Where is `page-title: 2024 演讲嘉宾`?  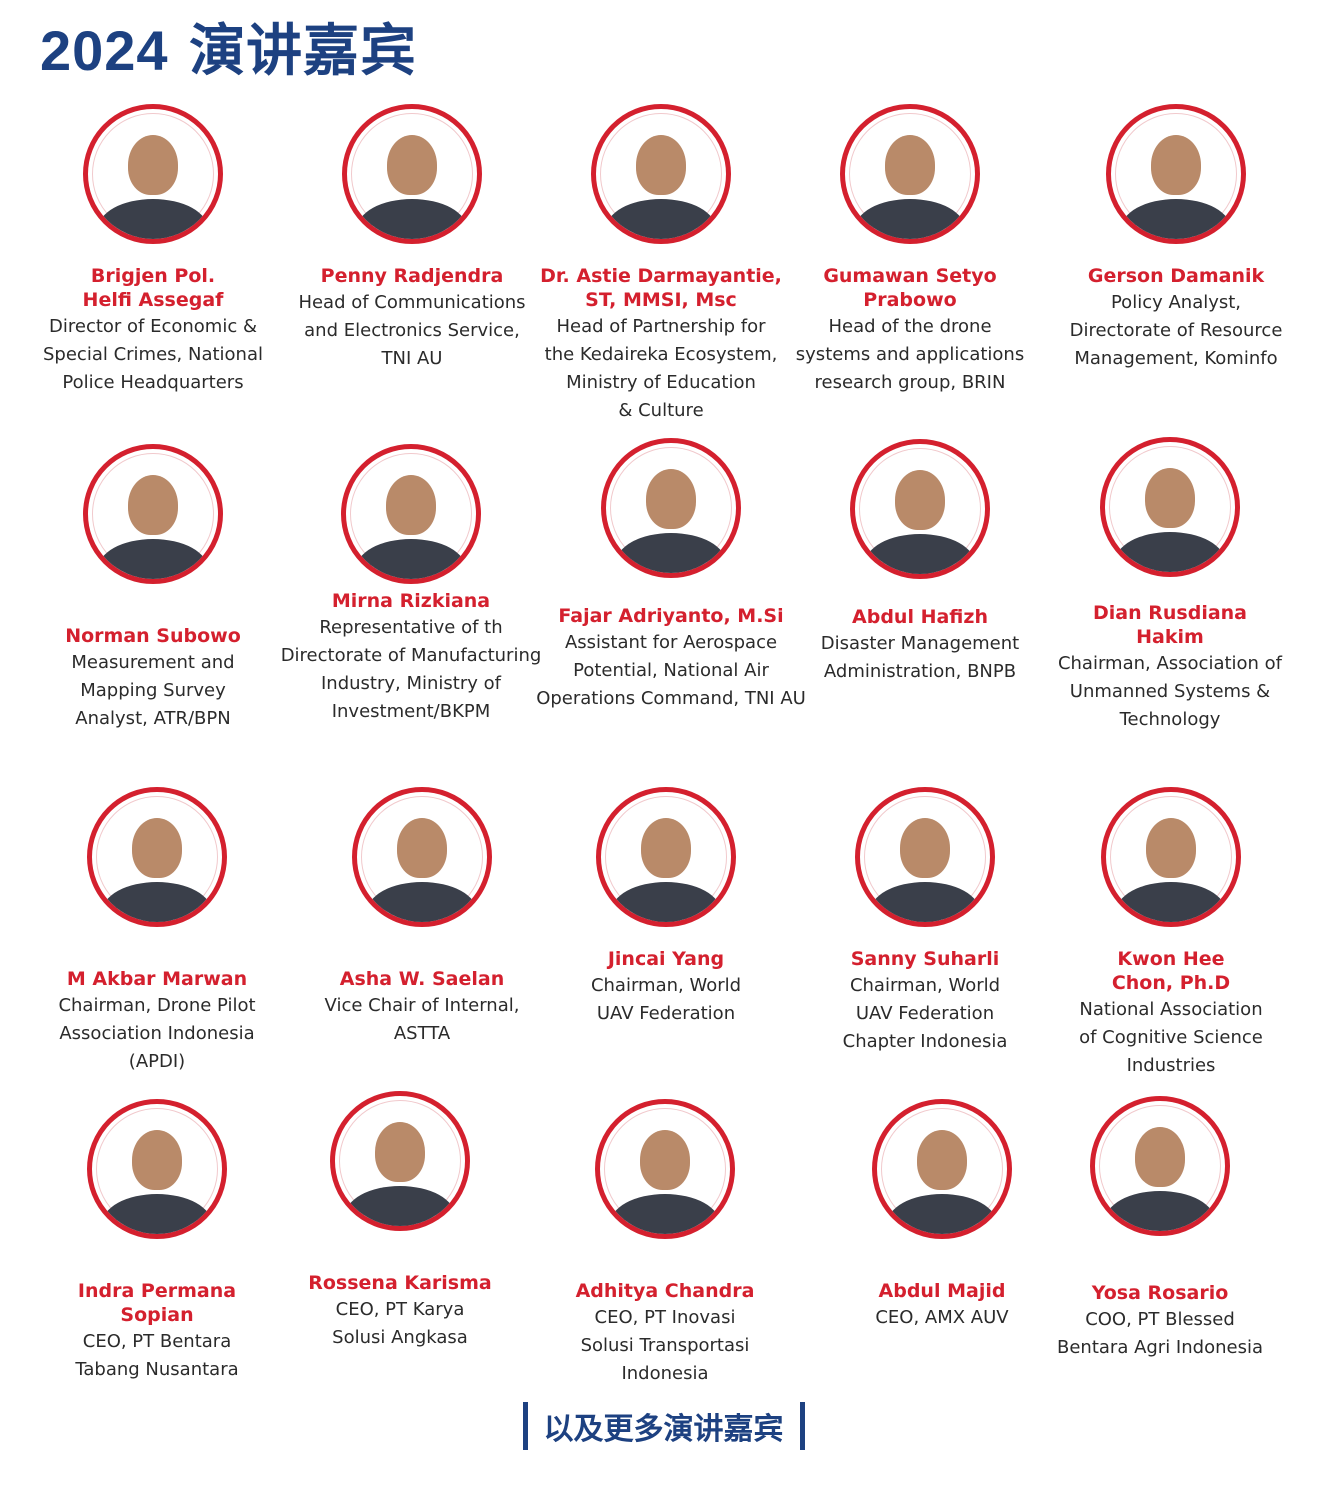 page-title: 2024 演讲嘉宾 is located at coordinates (228, 46).